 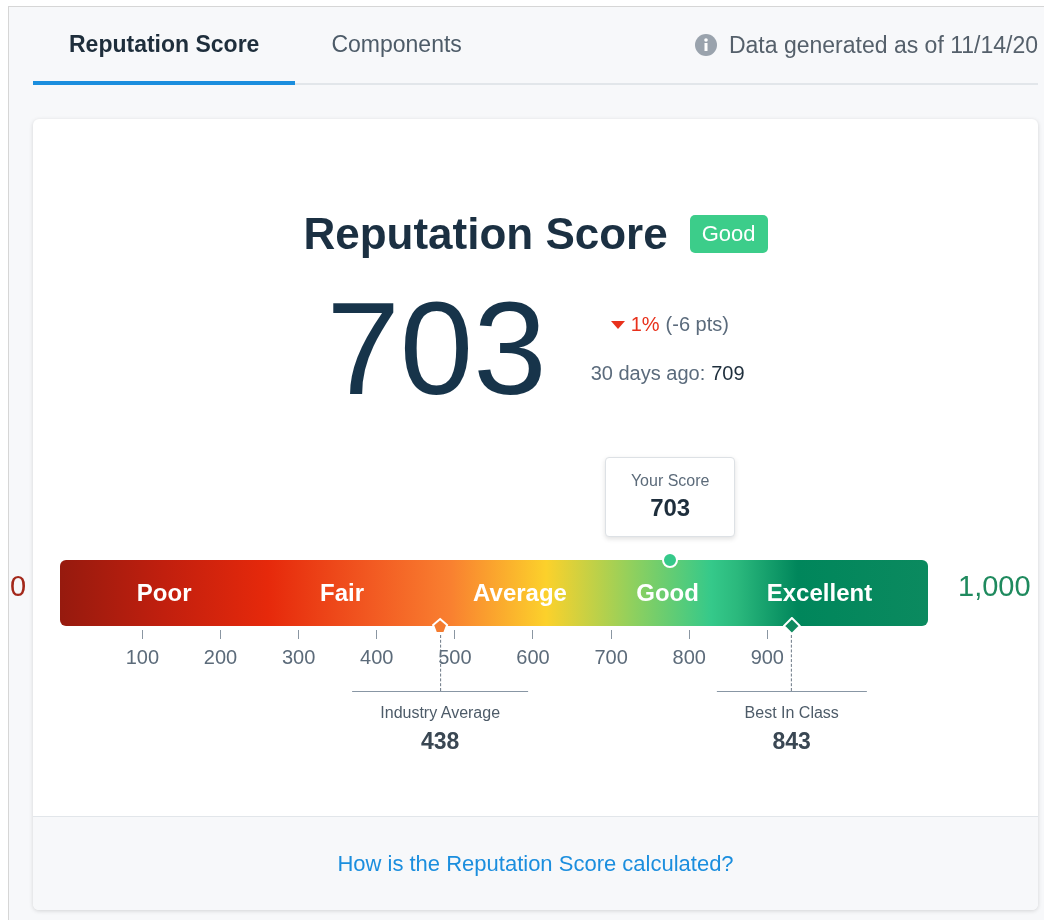 I want to click on change-points: (-6 pts), so click(x=697, y=324).